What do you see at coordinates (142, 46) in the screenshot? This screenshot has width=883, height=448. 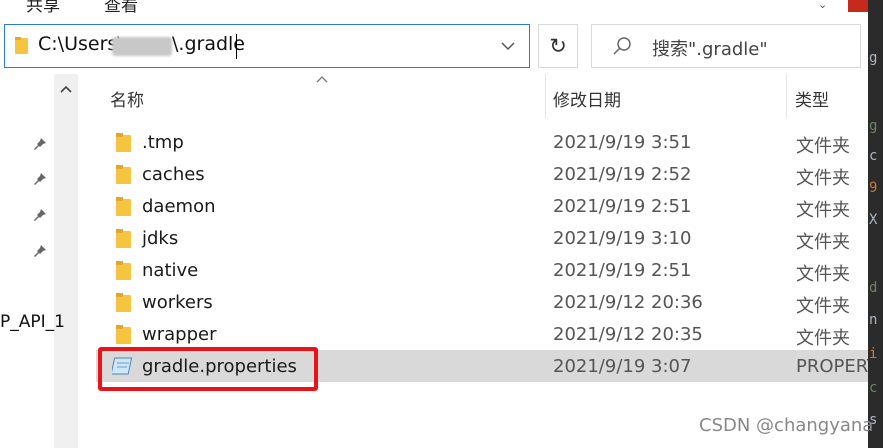 I see `redacted-username` at bounding box center [142, 46].